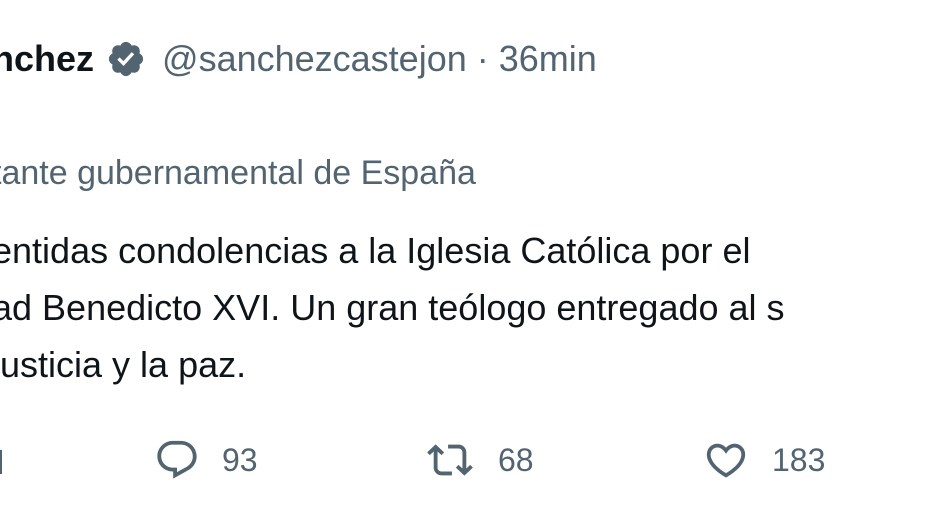 This screenshot has width=928, height=522. I want to click on retweet-button: 68, so click(479, 460).